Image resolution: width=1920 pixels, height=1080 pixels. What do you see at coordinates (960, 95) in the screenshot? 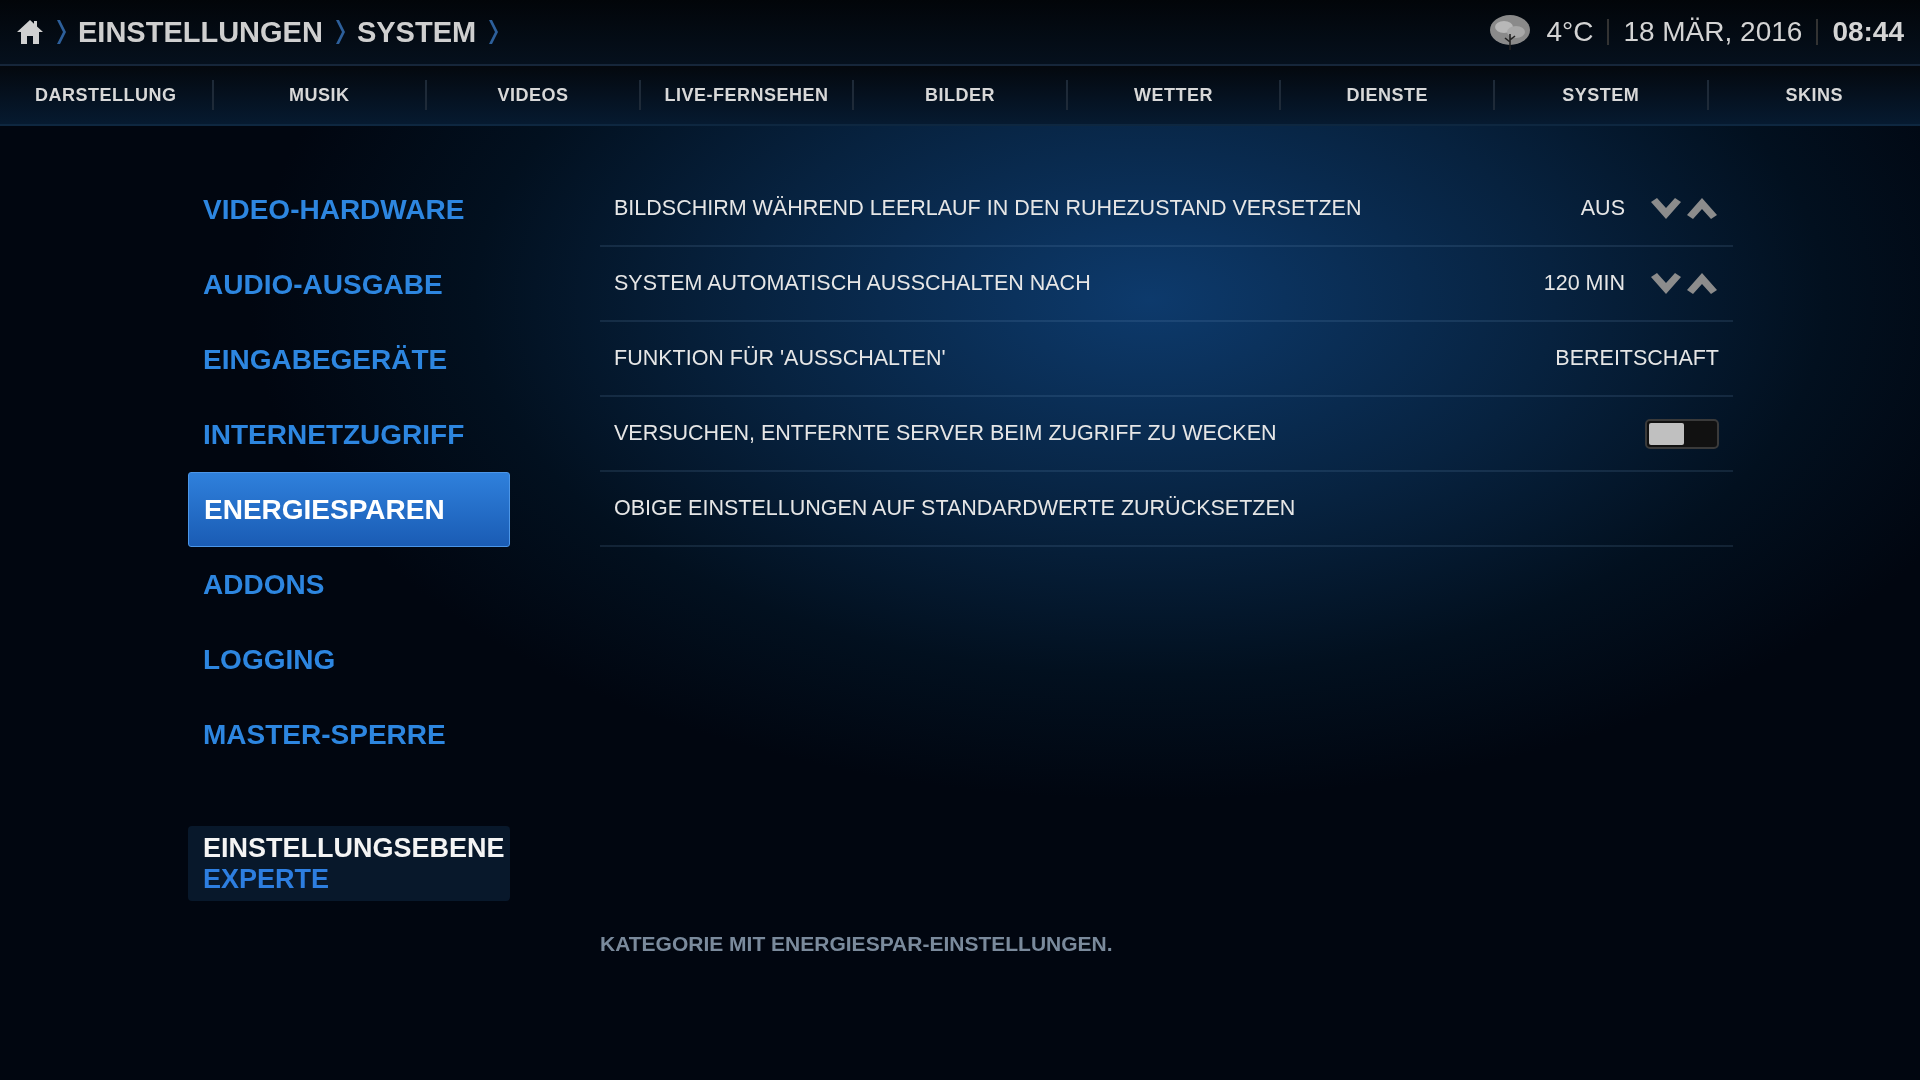
I see `category-tab: BILDER` at bounding box center [960, 95].